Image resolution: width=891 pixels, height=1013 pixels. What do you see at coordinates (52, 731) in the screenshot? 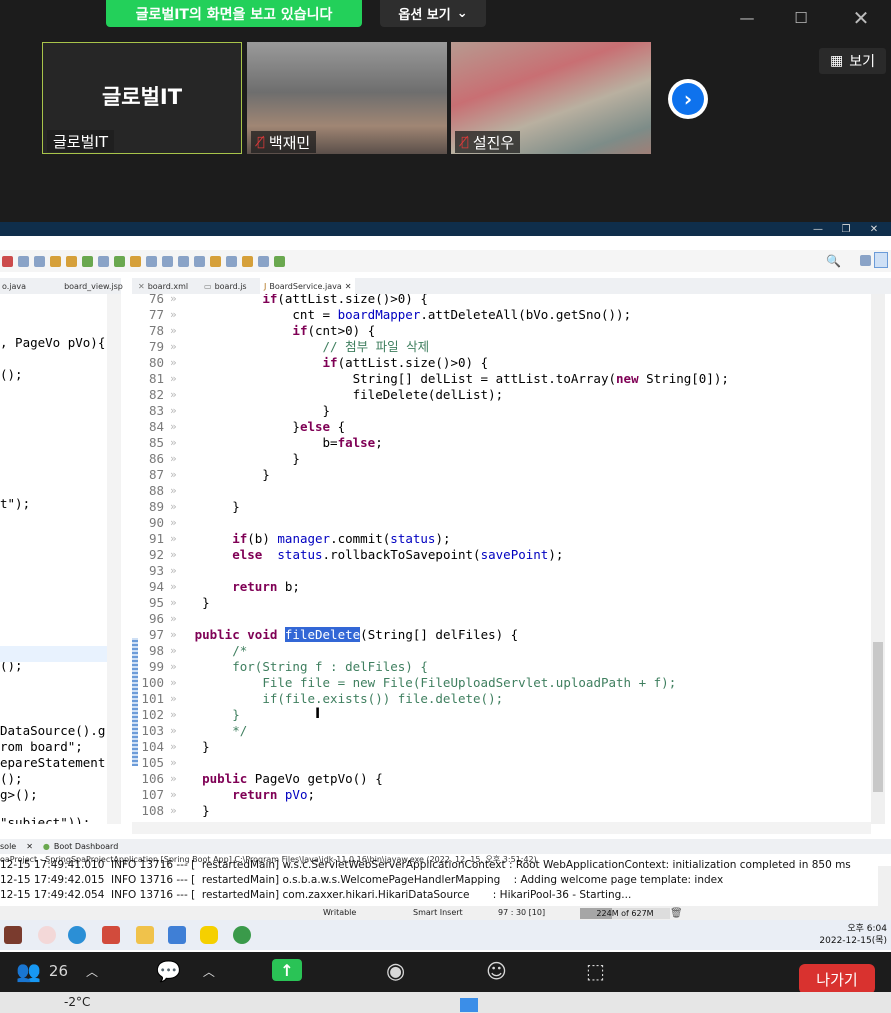
I see `code-line: DataSource().g` at bounding box center [52, 731].